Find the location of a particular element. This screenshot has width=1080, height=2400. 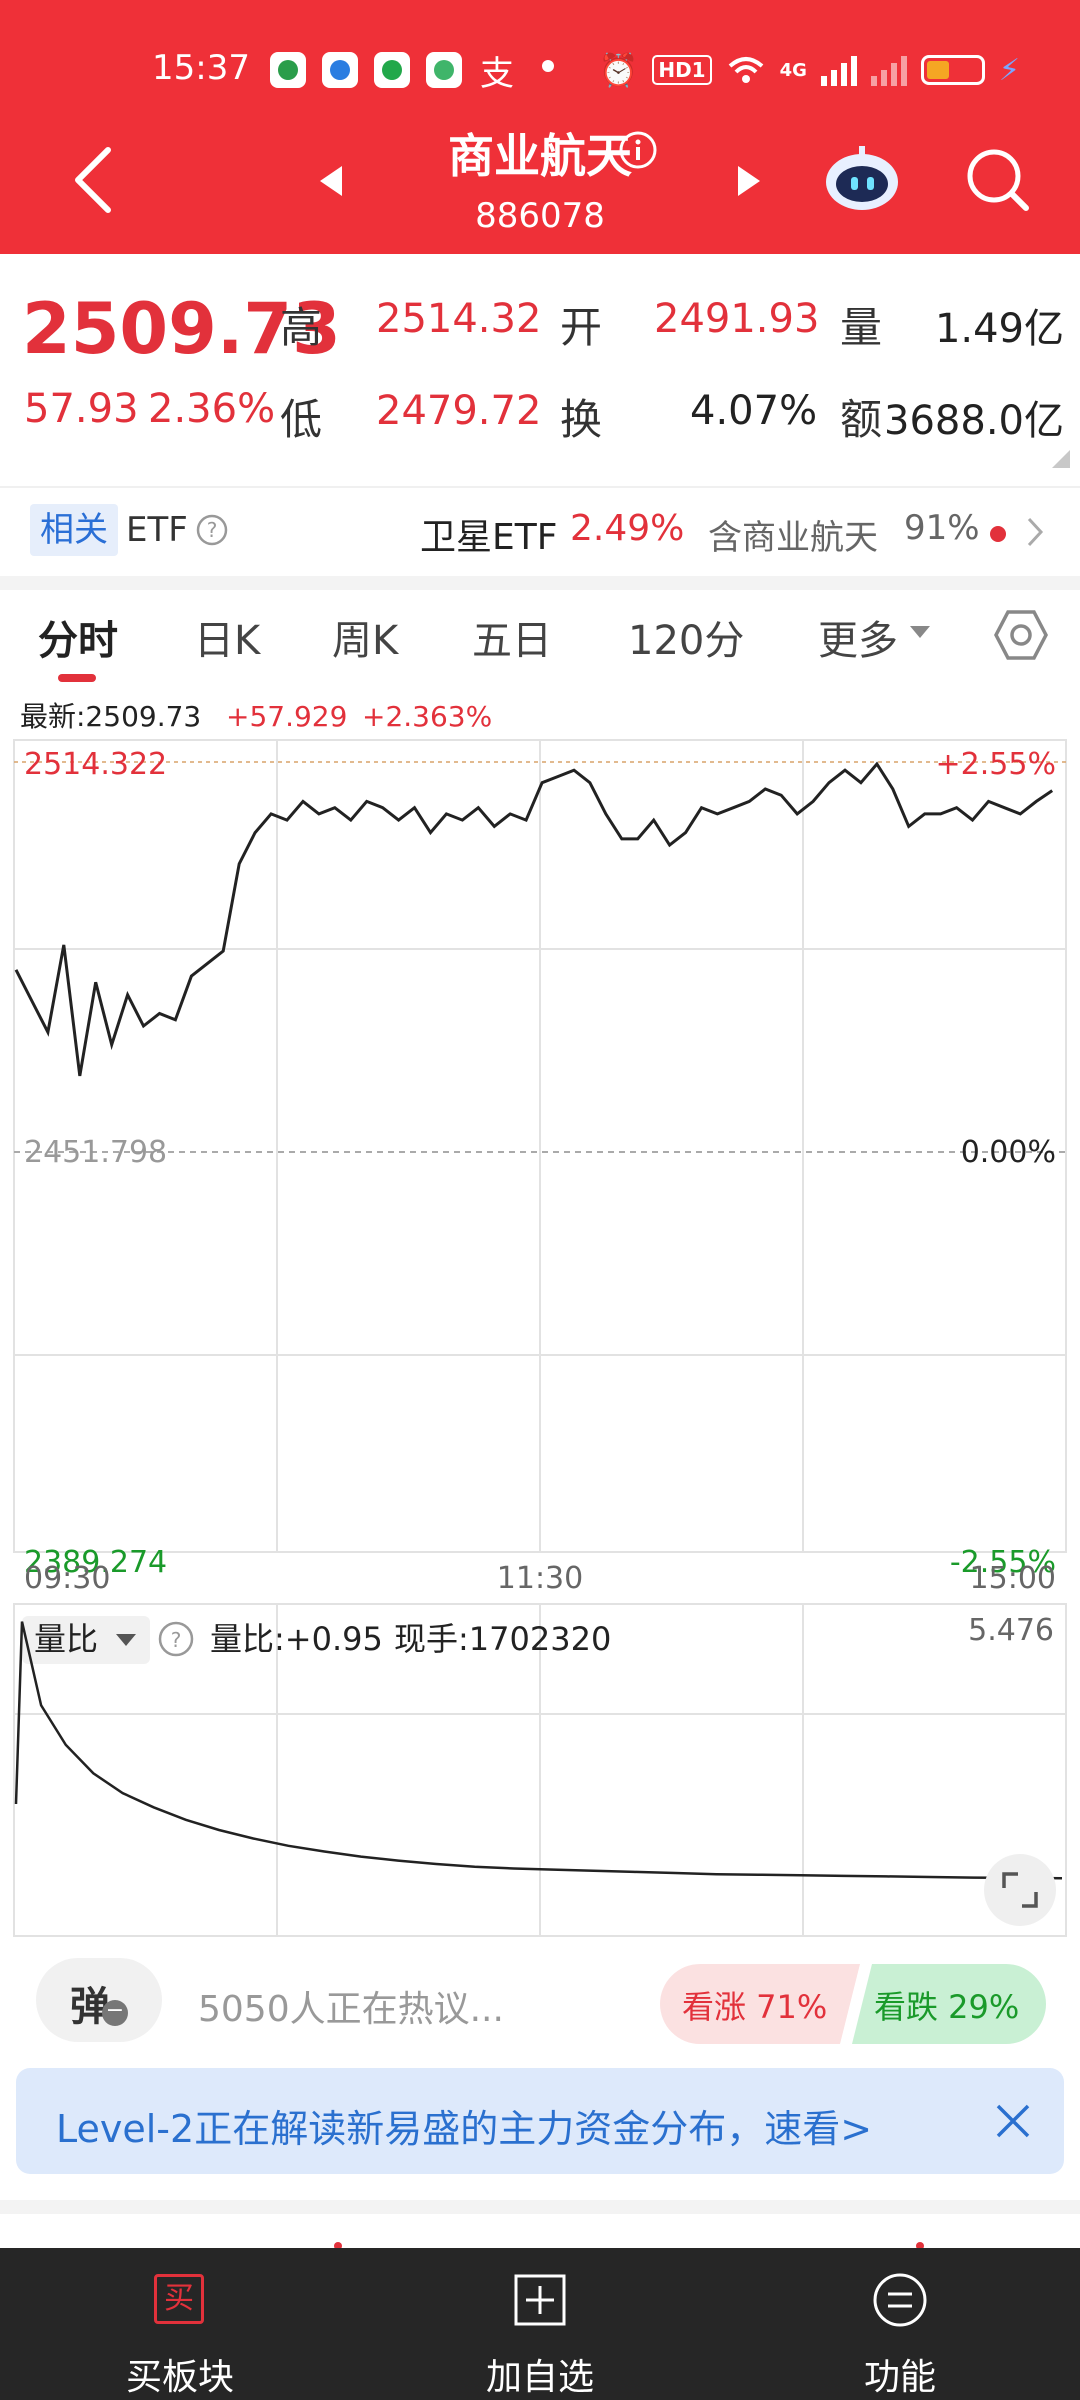

functions-label: 功能 is located at coordinates (899, 2377).